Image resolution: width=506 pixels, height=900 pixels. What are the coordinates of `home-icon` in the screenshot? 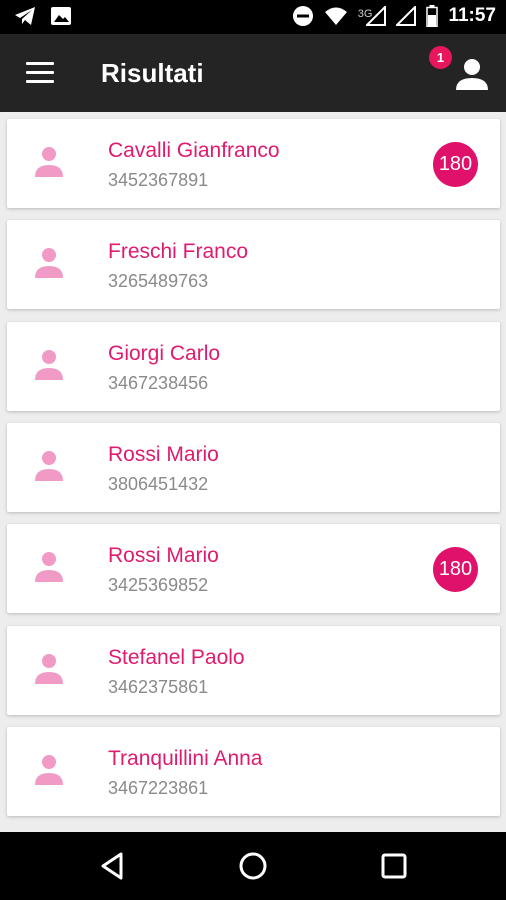 It's located at (253, 866).